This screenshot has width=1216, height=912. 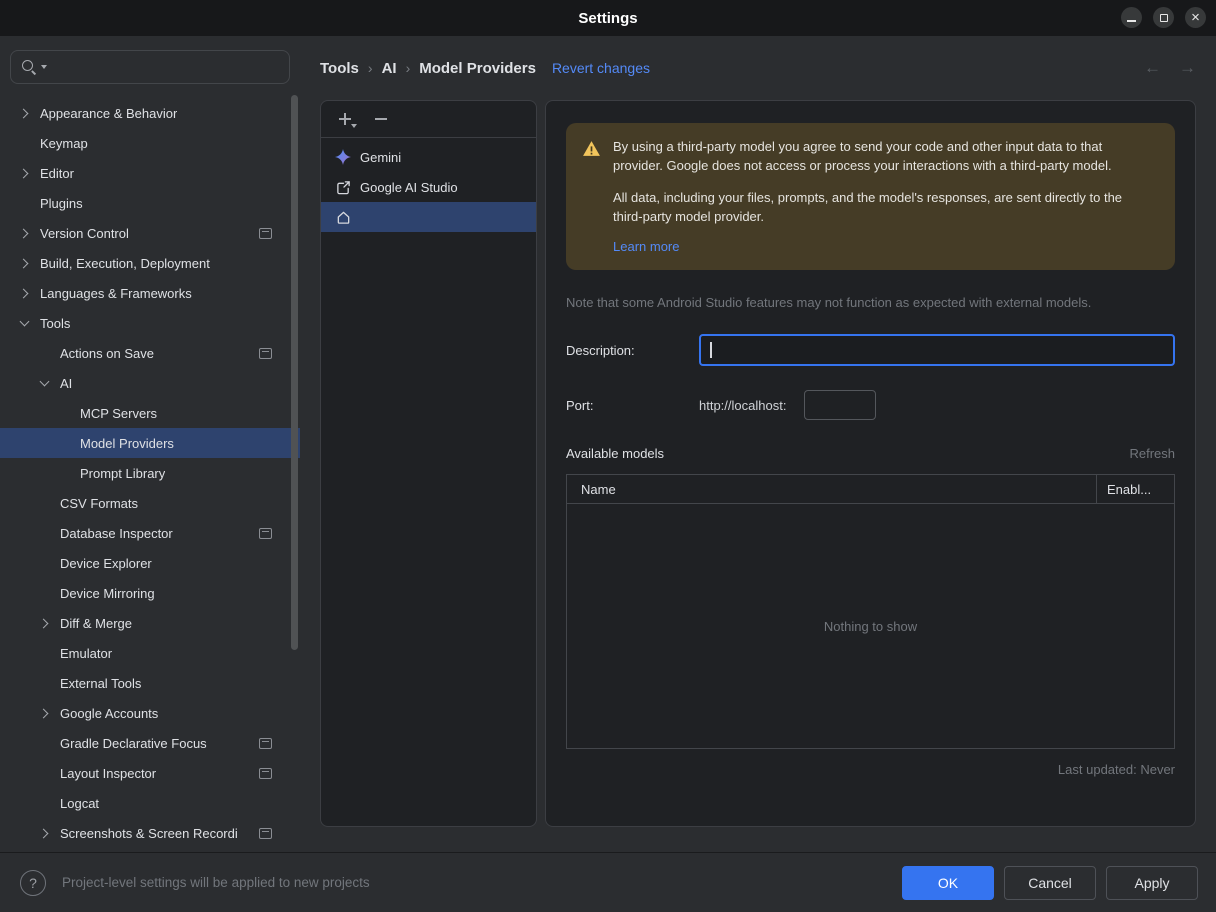 What do you see at coordinates (381, 119) in the screenshot?
I see `remove-provider-button` at bounding box center [381, 119].